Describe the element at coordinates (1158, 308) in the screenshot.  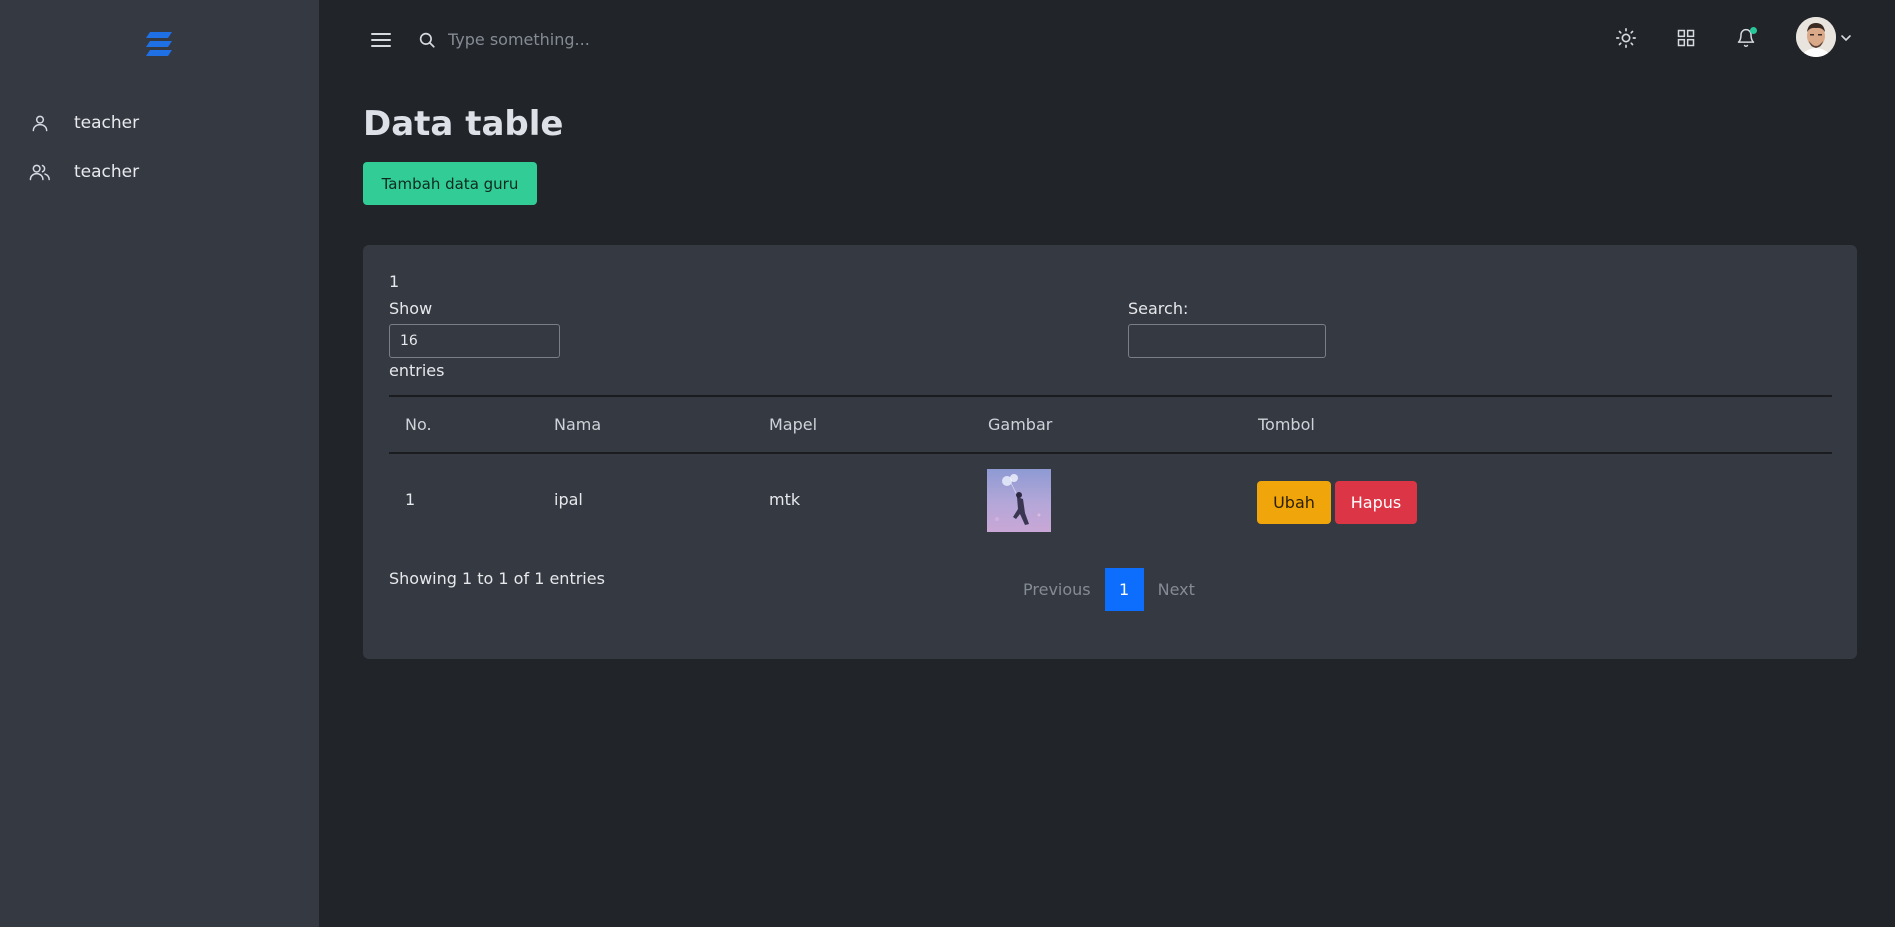
I see `search-label: Search:` at that location.